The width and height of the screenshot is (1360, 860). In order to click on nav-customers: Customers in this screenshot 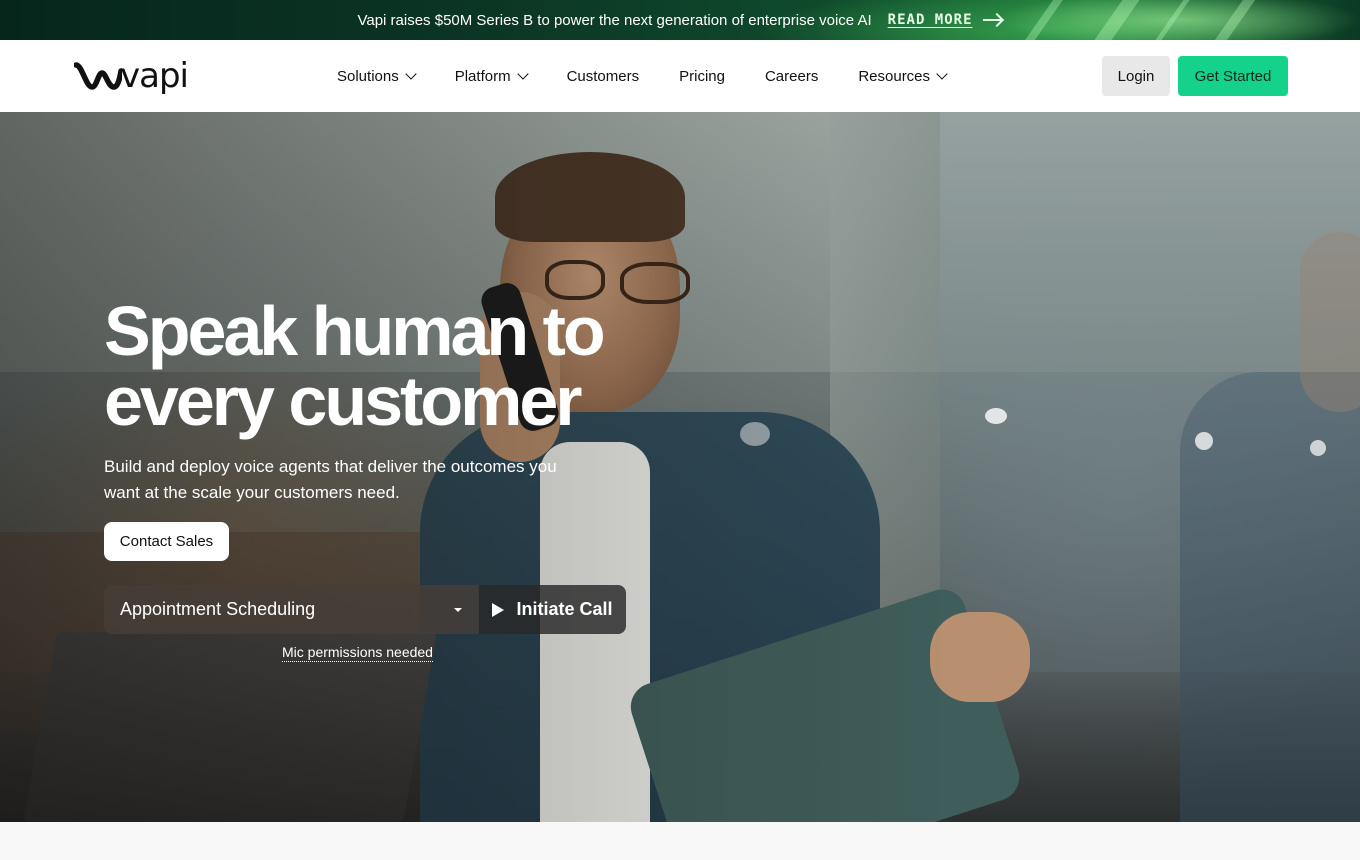, I will do `click(603, 76)`.